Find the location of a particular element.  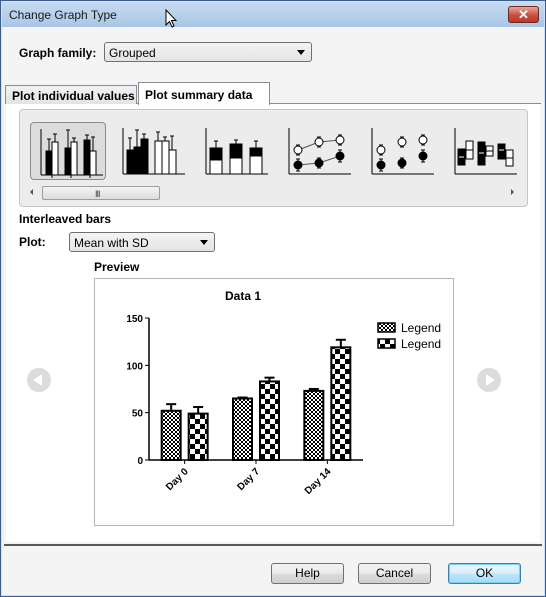

next-preview-button is located at coordinates (489, 380).